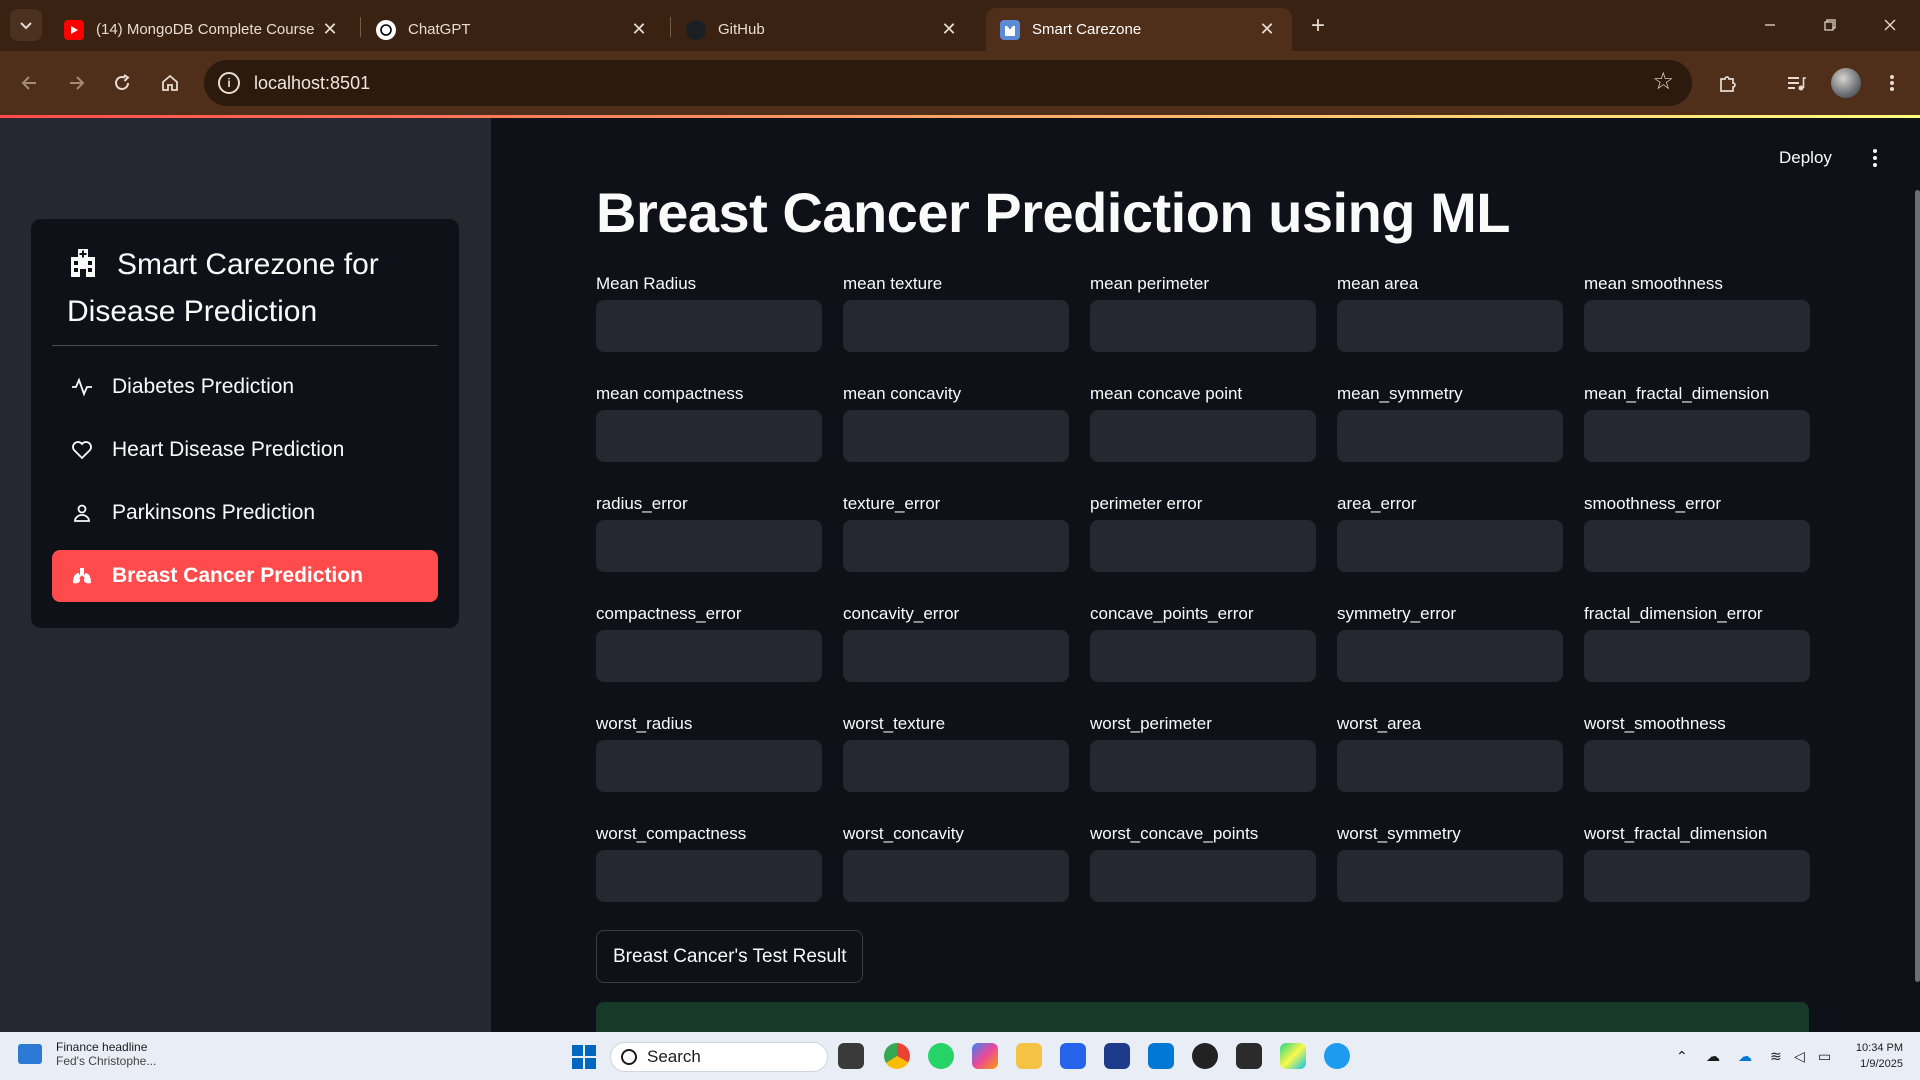 This screenshot has width=1920, height=1080. What do you see at coordinates (823, 29) in the screenshot?
I see `tab-github: GitHub ✕` at bounding box center [823, 29].